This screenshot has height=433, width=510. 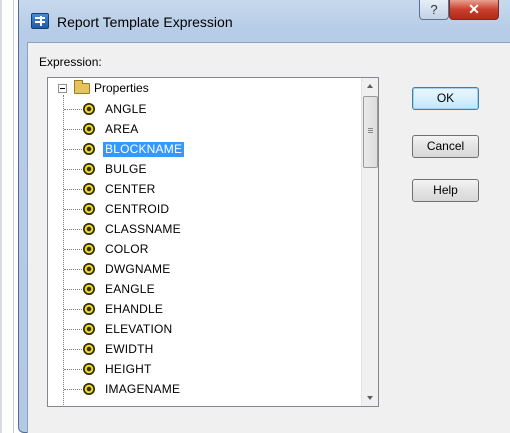 I want to click on tree-item-label: CLASSNAME, so click(x=143, y=229).